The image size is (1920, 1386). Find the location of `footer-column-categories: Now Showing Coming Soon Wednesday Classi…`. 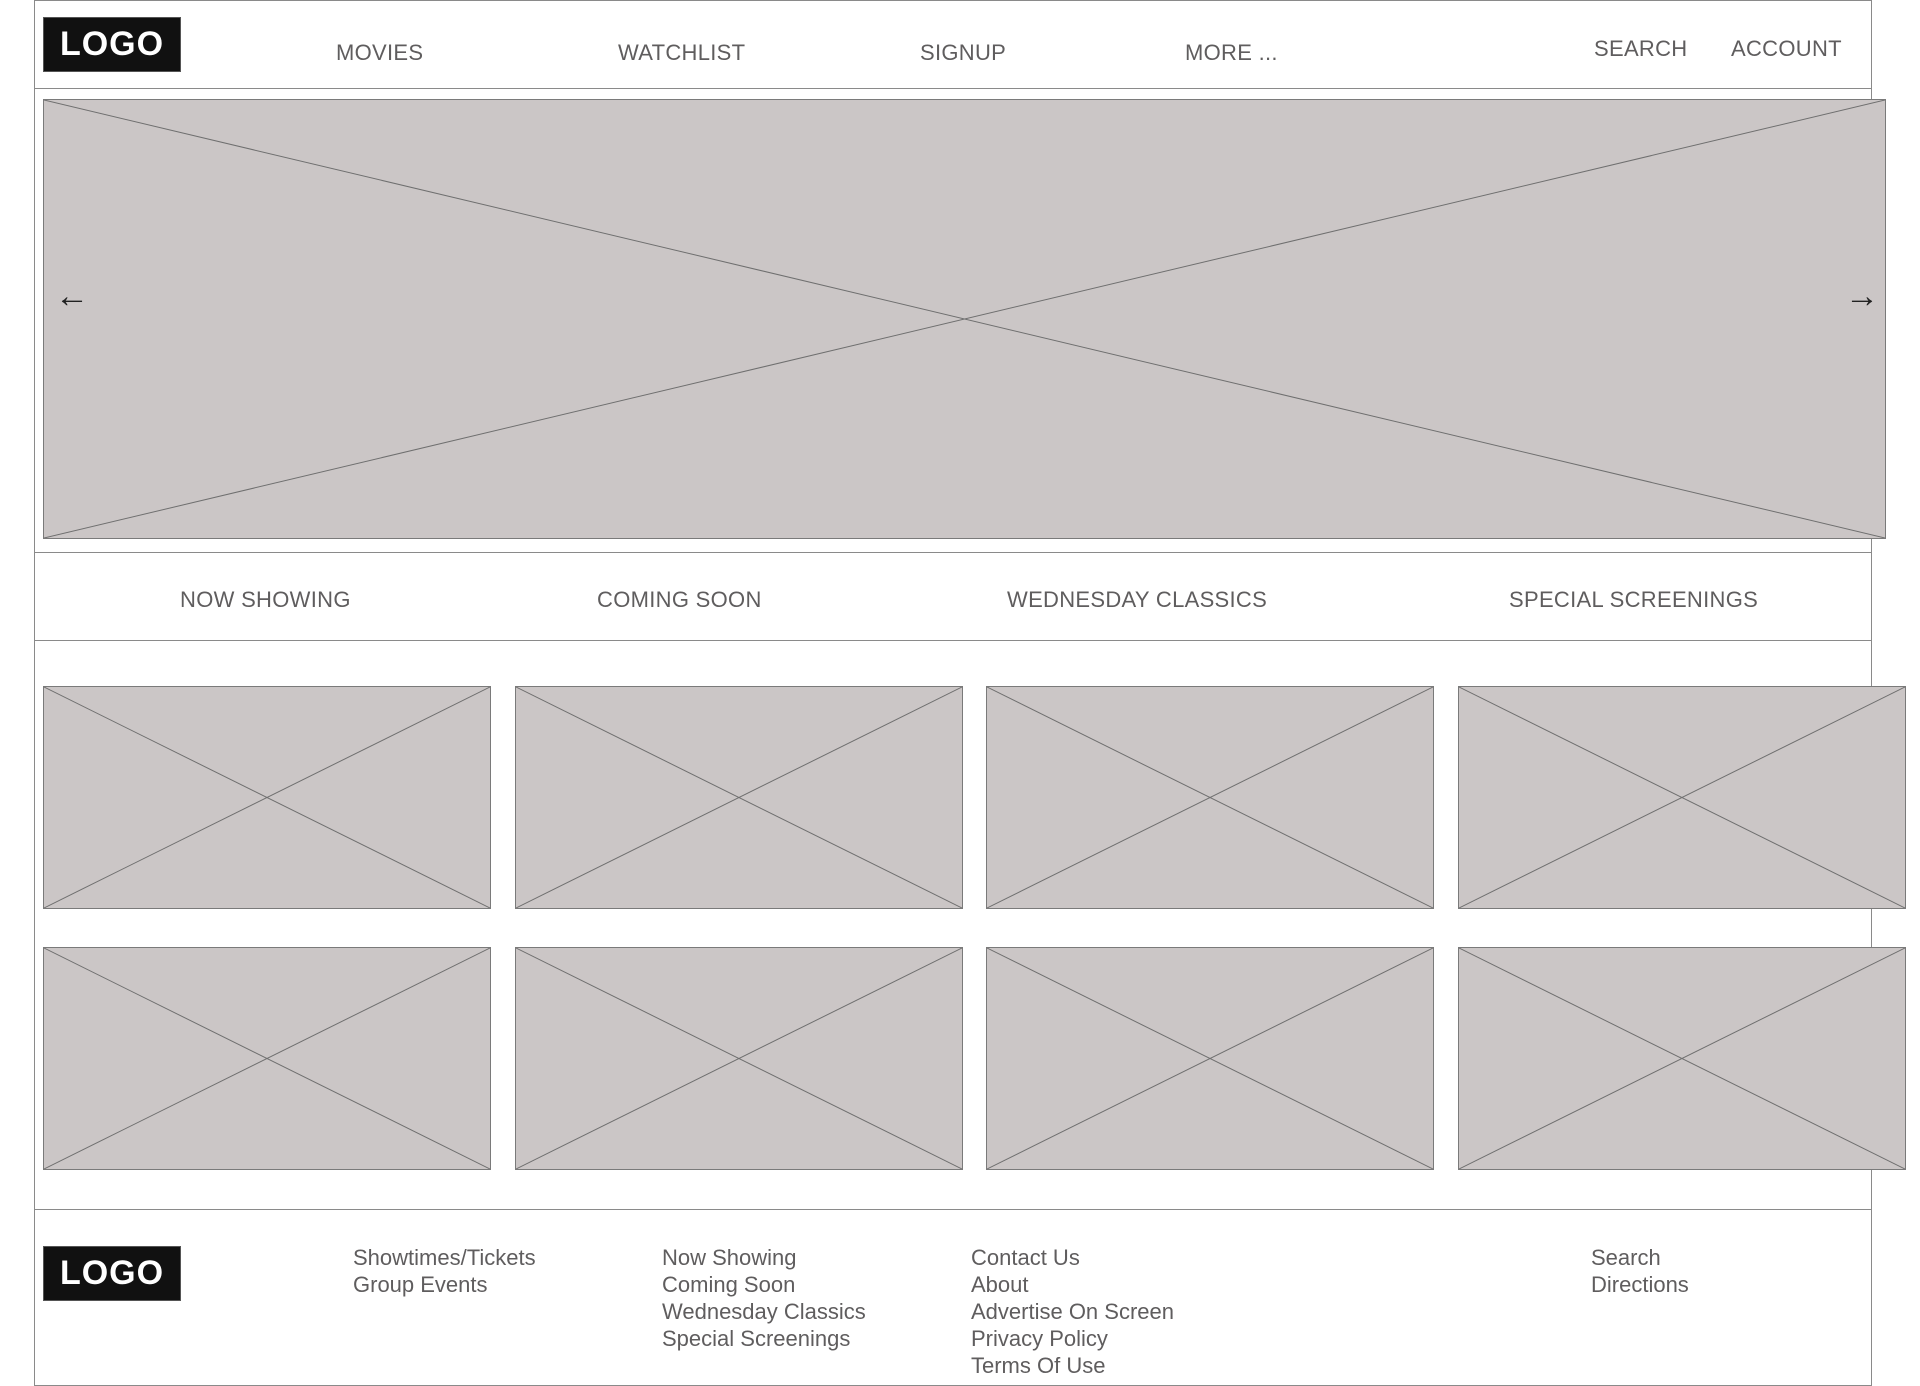

footer-column-categories: Now Showing Coming Soon Wednesday Classi… is located at coordinates (764, 1298).